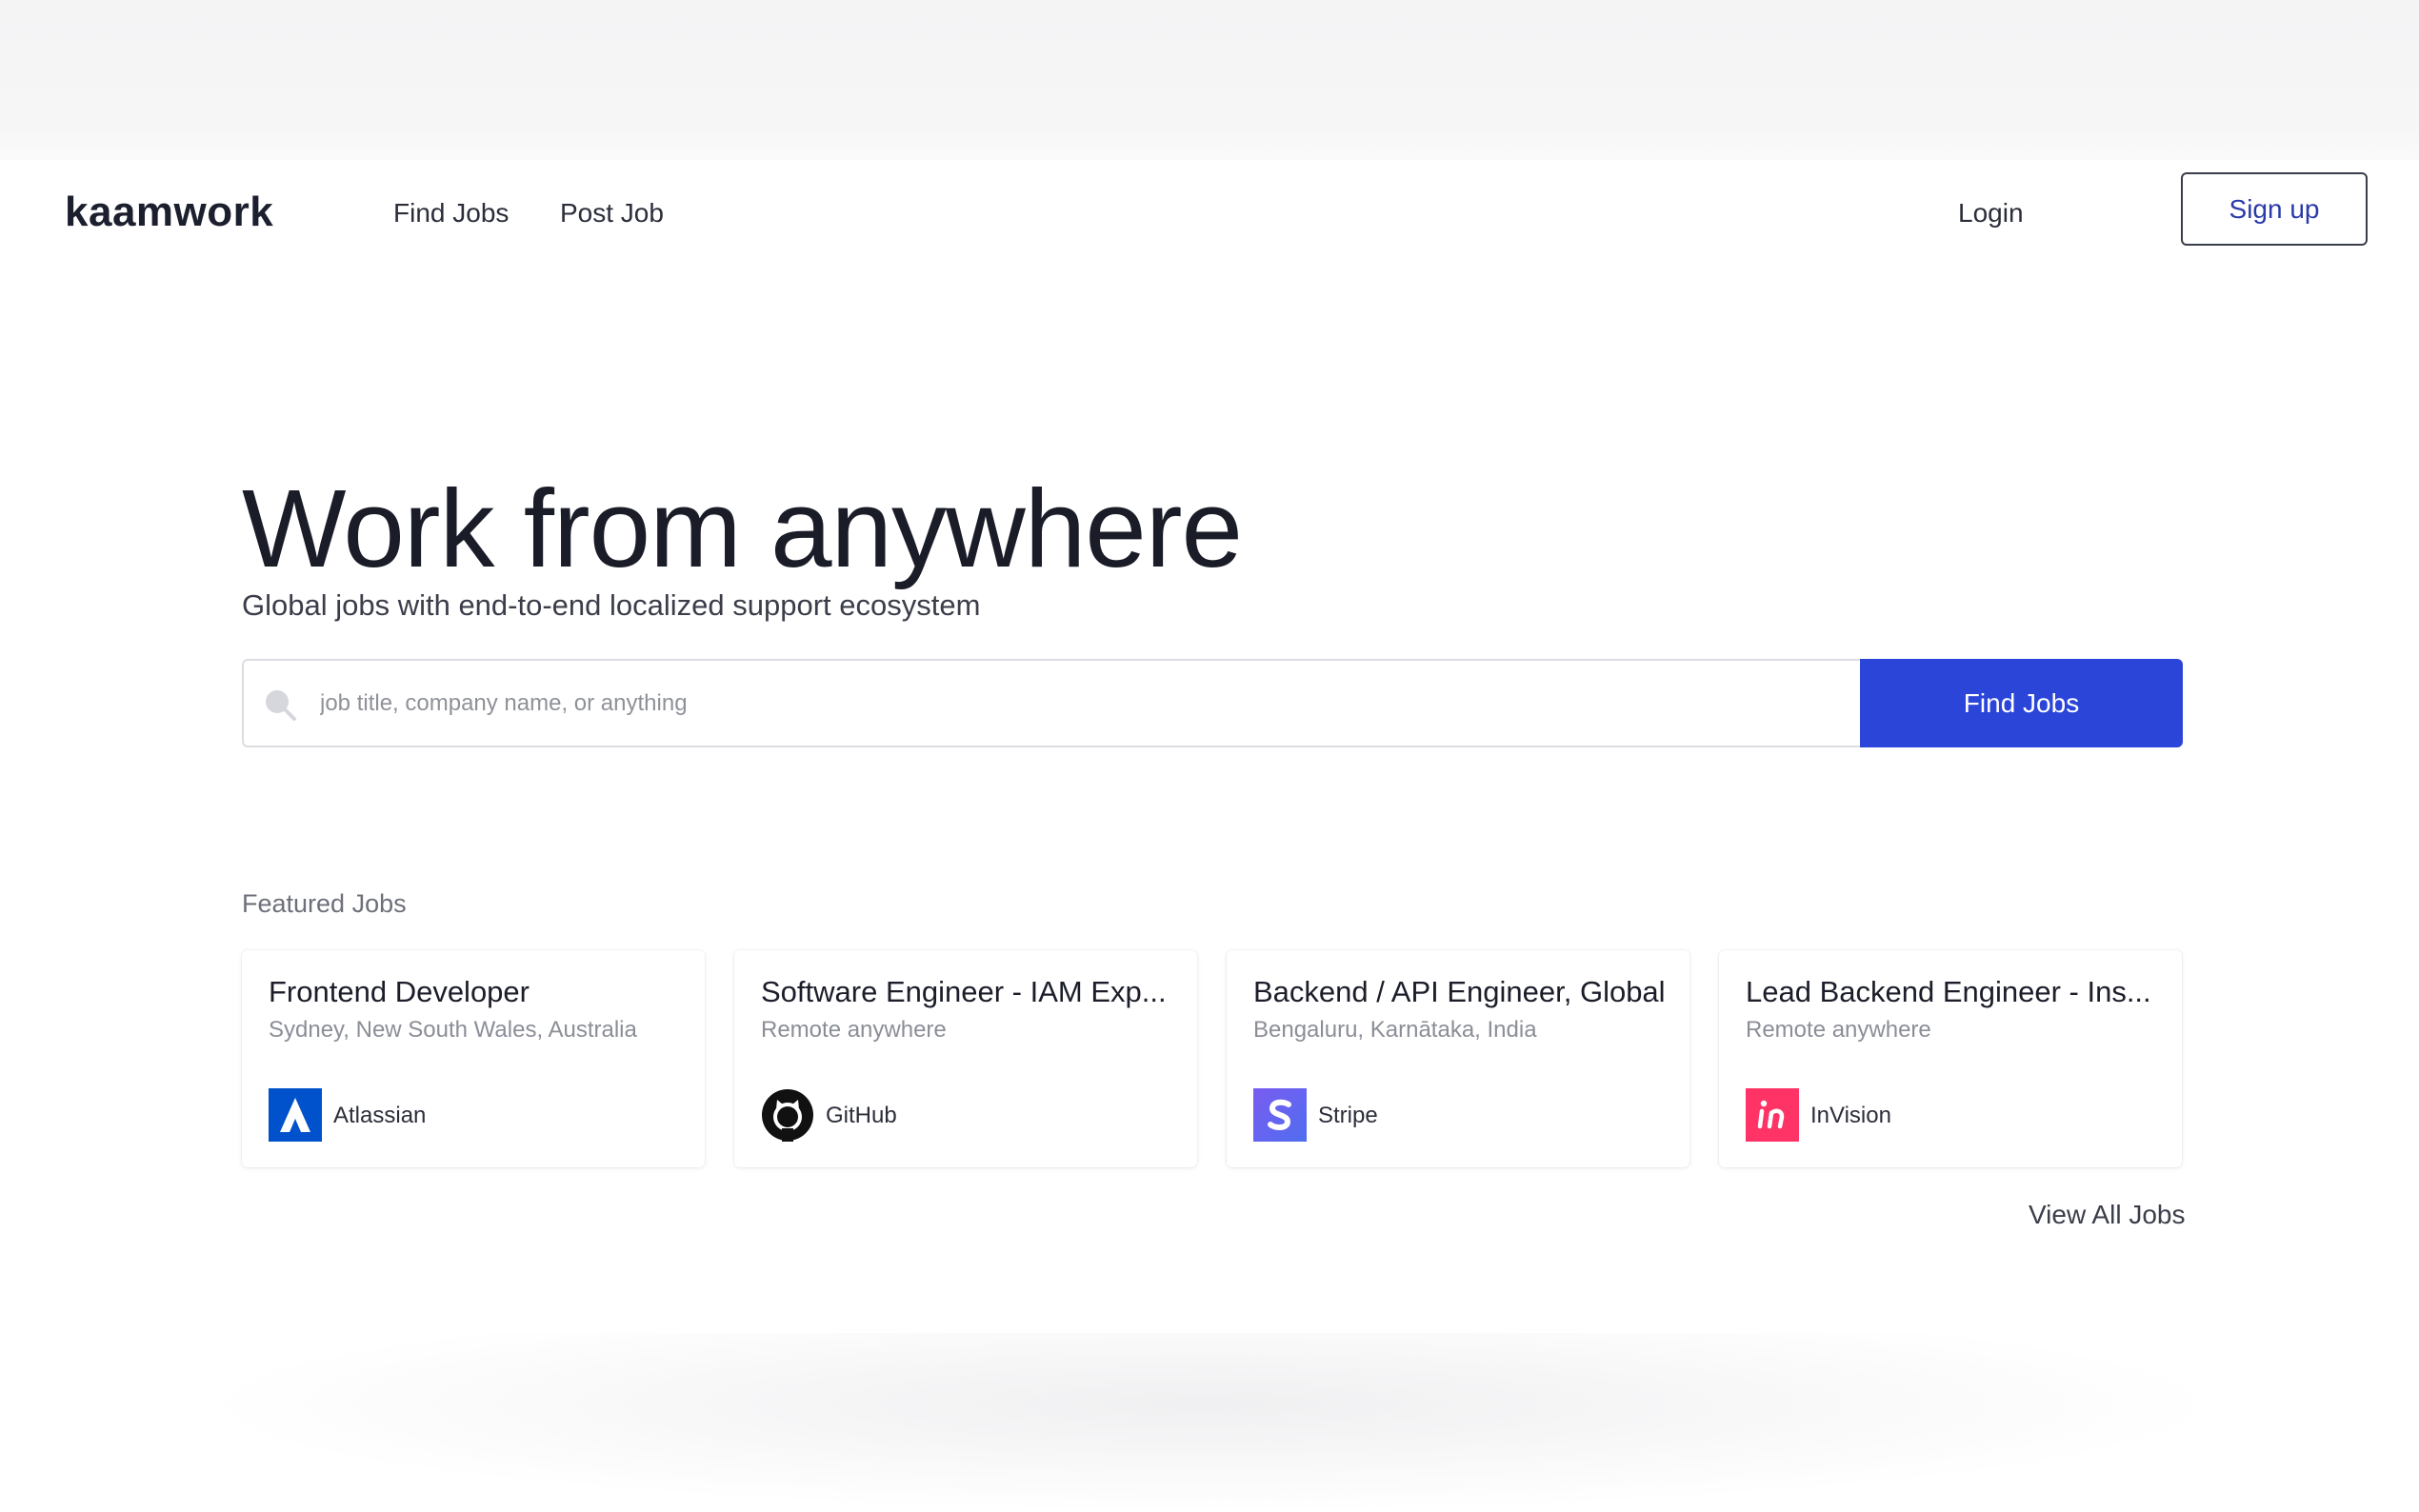  Describe the element at coordinates (1772, 1115) in the screenshot. I see `invision-logo-icon` at that location.